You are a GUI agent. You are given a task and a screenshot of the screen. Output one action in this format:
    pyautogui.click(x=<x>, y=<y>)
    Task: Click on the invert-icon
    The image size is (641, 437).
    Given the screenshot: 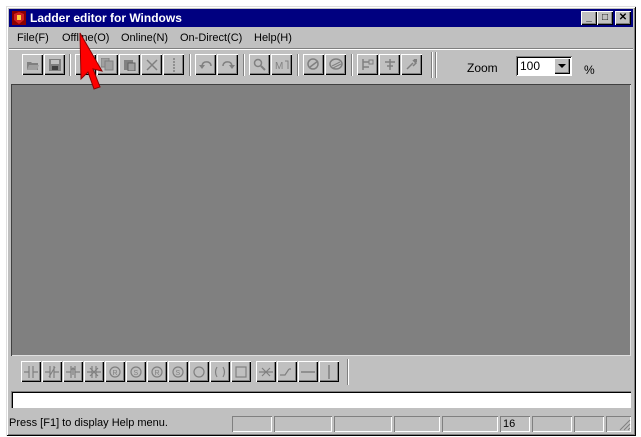 What is the action you would take?
    pyautogui.click(x=266, y=371)
    